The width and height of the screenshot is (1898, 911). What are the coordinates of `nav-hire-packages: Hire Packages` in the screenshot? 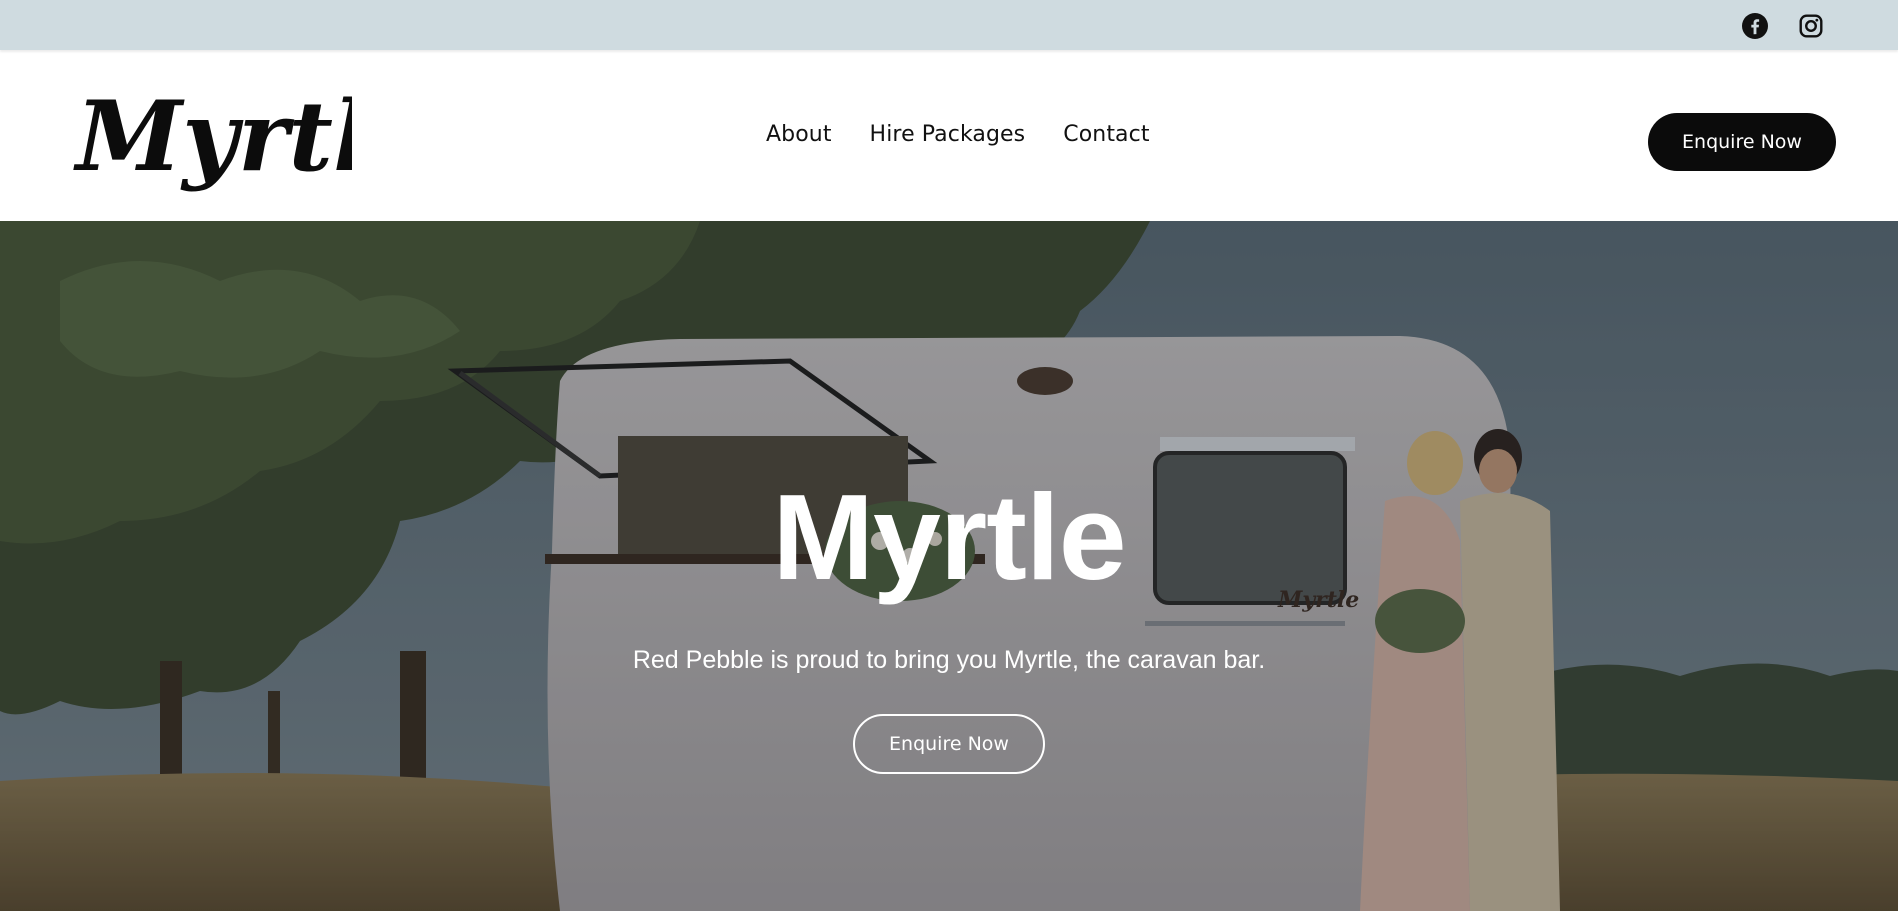 It's located at (948, 137).